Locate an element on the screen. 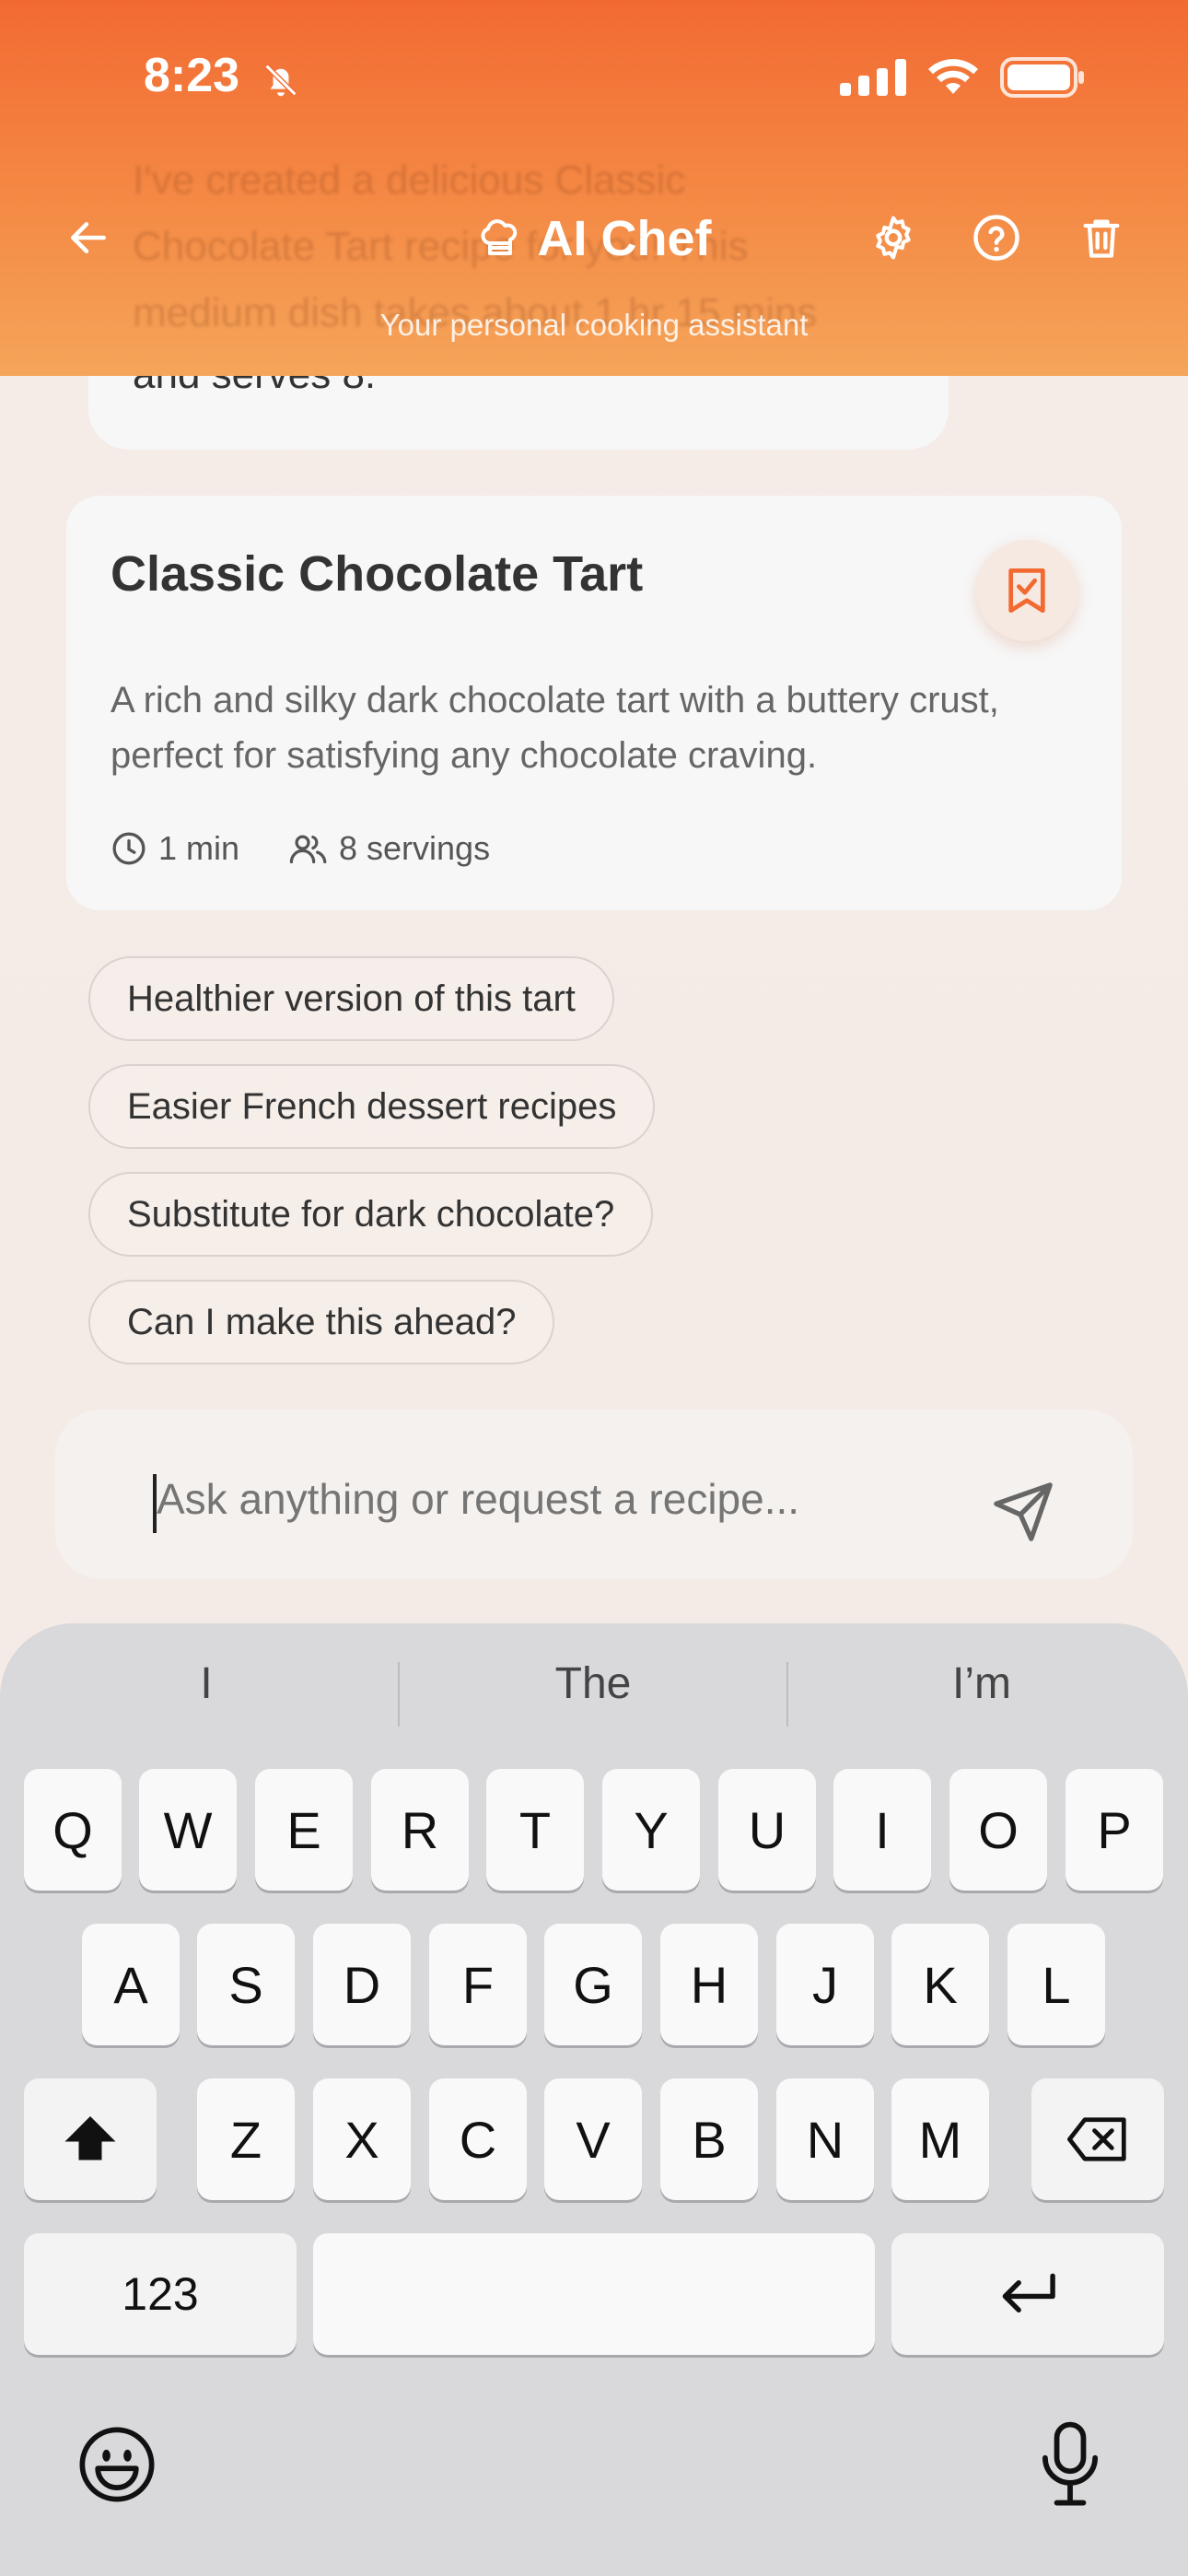 This screenshot has width=1188, height=2576. key-s: S is located at coordinates (246, 1985).